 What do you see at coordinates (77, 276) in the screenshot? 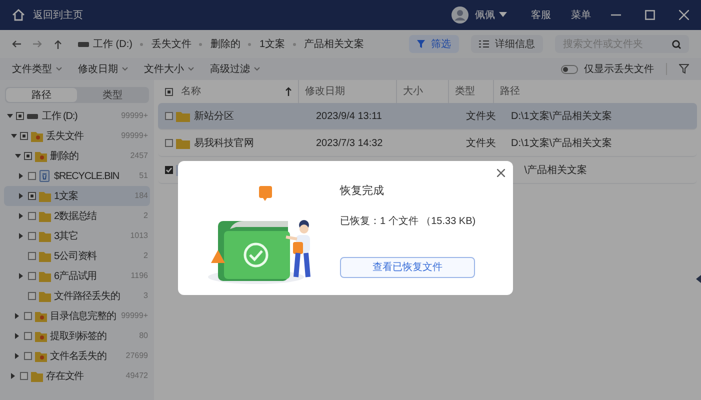
I see `tree-row: 6产品试用 1196` at bounding box center [77, 276].